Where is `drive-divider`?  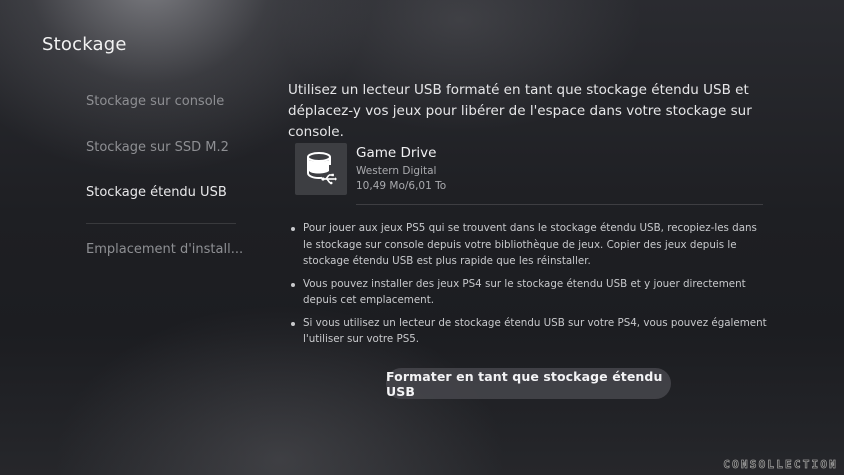
drive-divider is located at coordinates (559, 204).